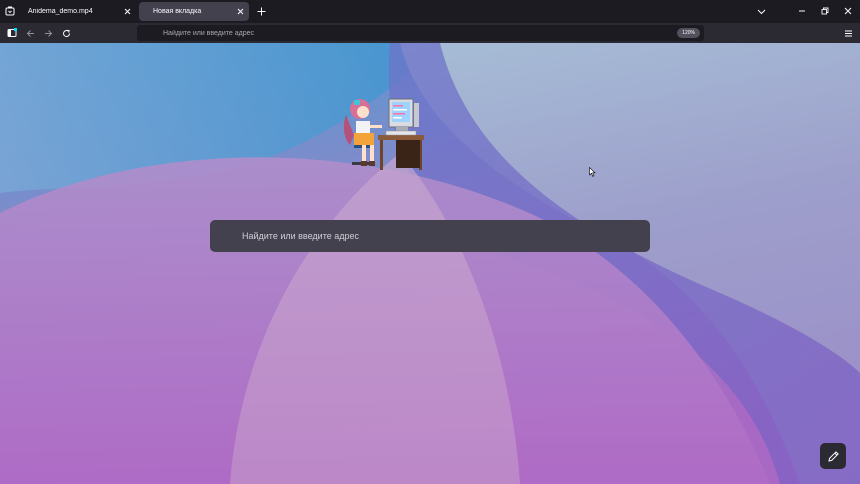 The width and height of the screenshot is (860, 484). I want to click on reload-button, so click(66, 33).